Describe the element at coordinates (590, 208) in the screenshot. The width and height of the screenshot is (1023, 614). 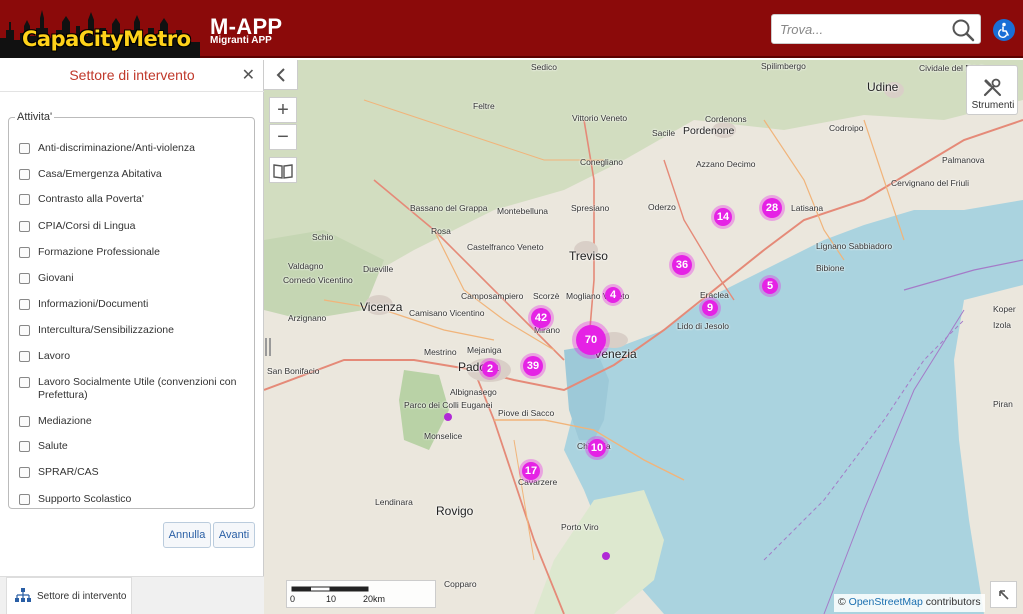
I see `place-label: Spresiano` at that location.